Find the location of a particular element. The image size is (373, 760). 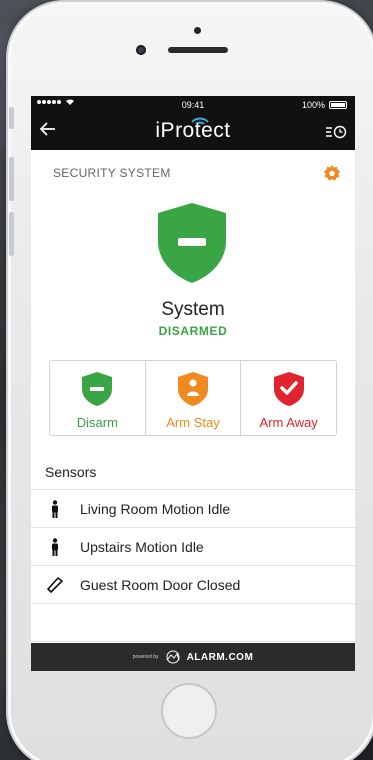

settings-gear-icon is located at coordinates (332, 173).